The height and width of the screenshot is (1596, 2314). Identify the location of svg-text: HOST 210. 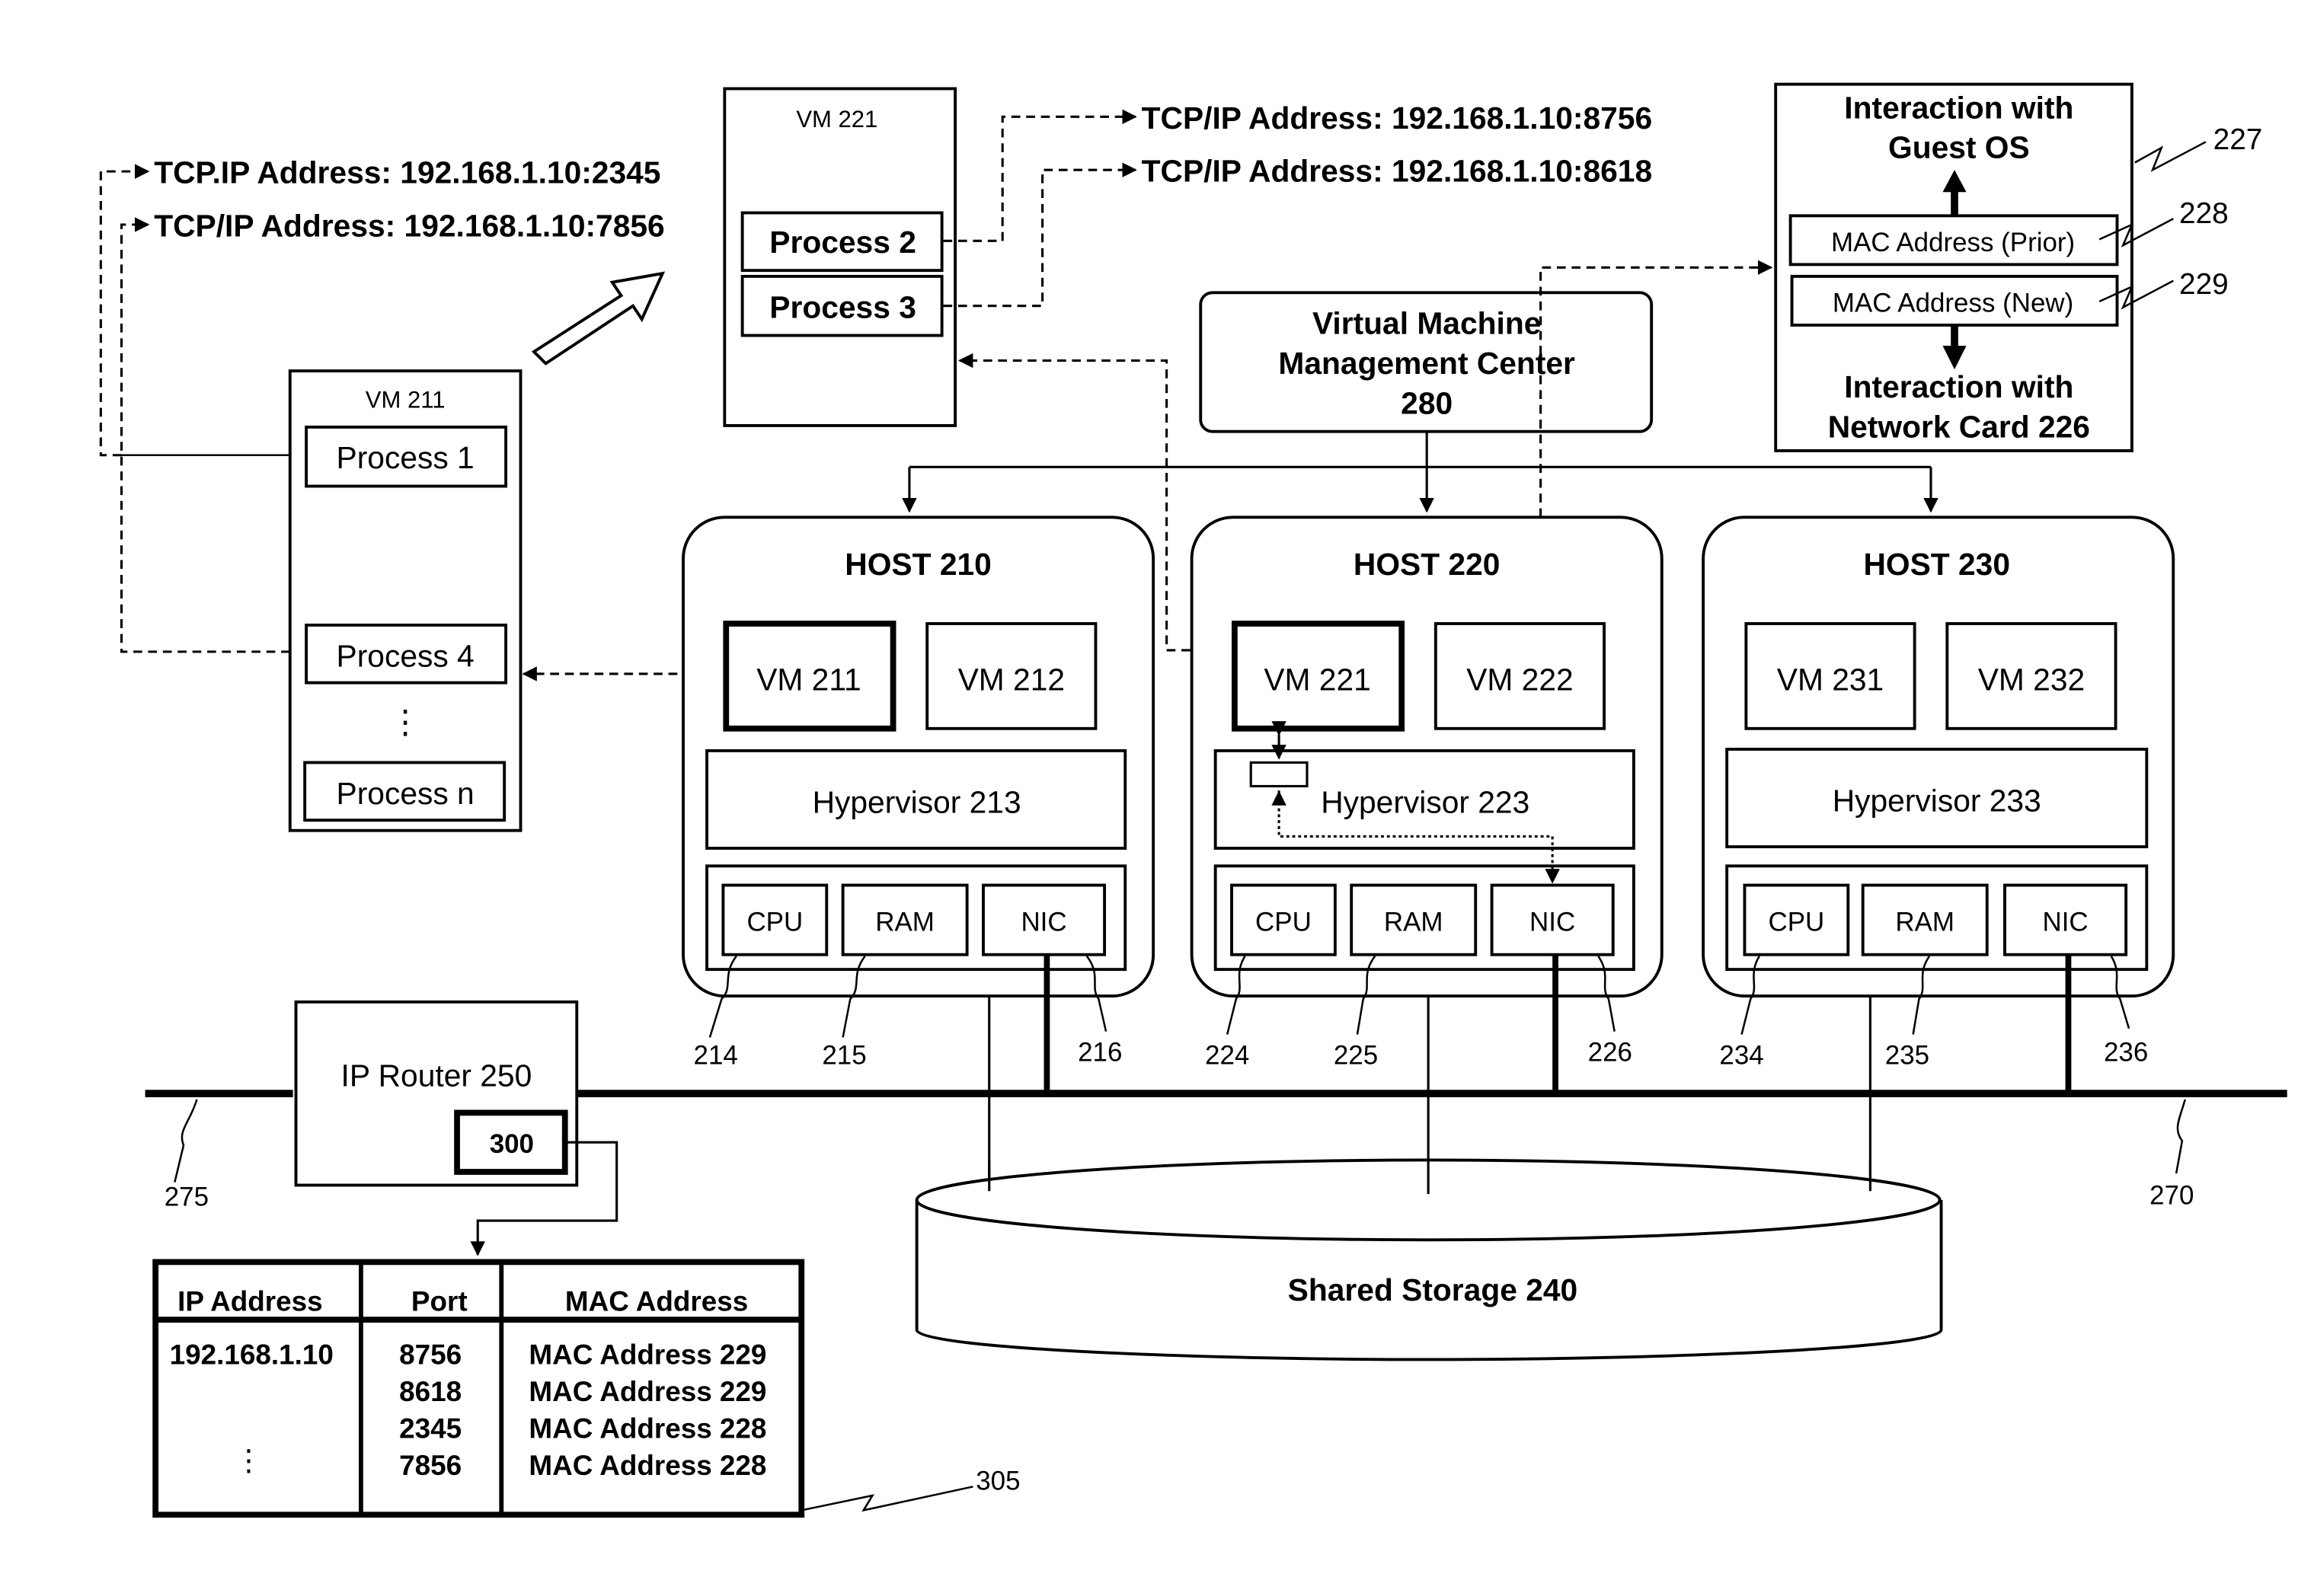
(918, 564).